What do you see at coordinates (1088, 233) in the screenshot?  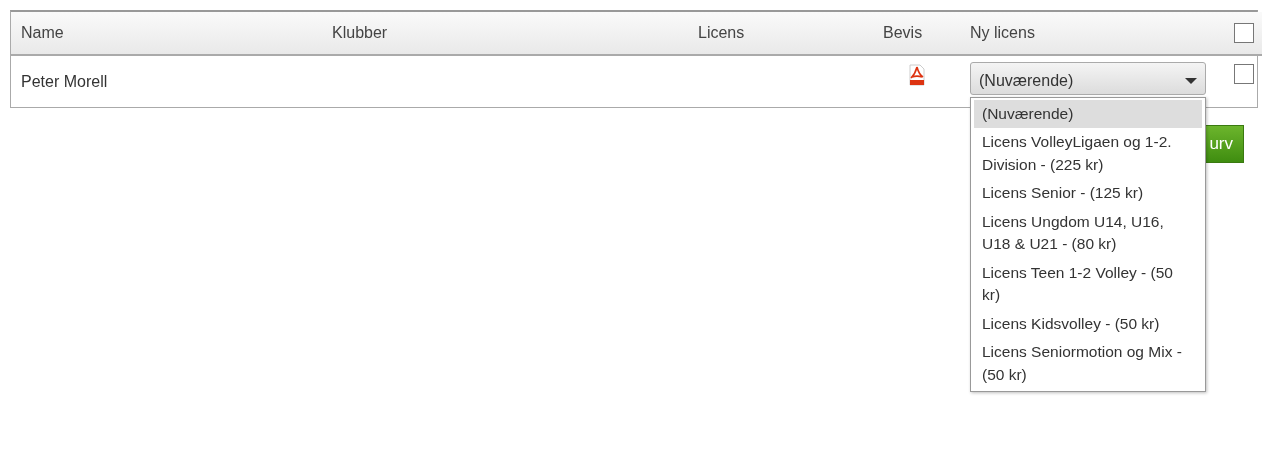 I see `dropdown-option: Licens Ungdom U14, U16, U18 & U21 - (80 kr)` at bounding box center [1088, 233].